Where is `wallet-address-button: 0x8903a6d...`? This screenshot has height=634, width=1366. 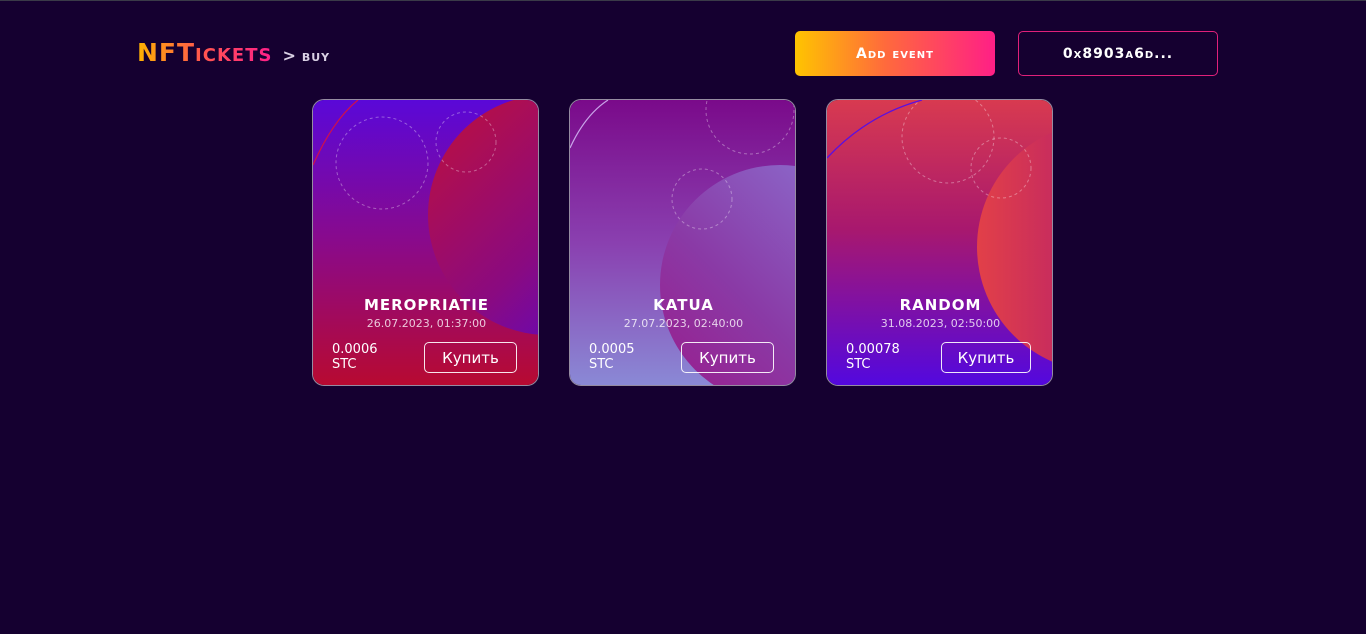 wallet-address-button: 0x8903a6d... is located at coordinates (1118, 53).